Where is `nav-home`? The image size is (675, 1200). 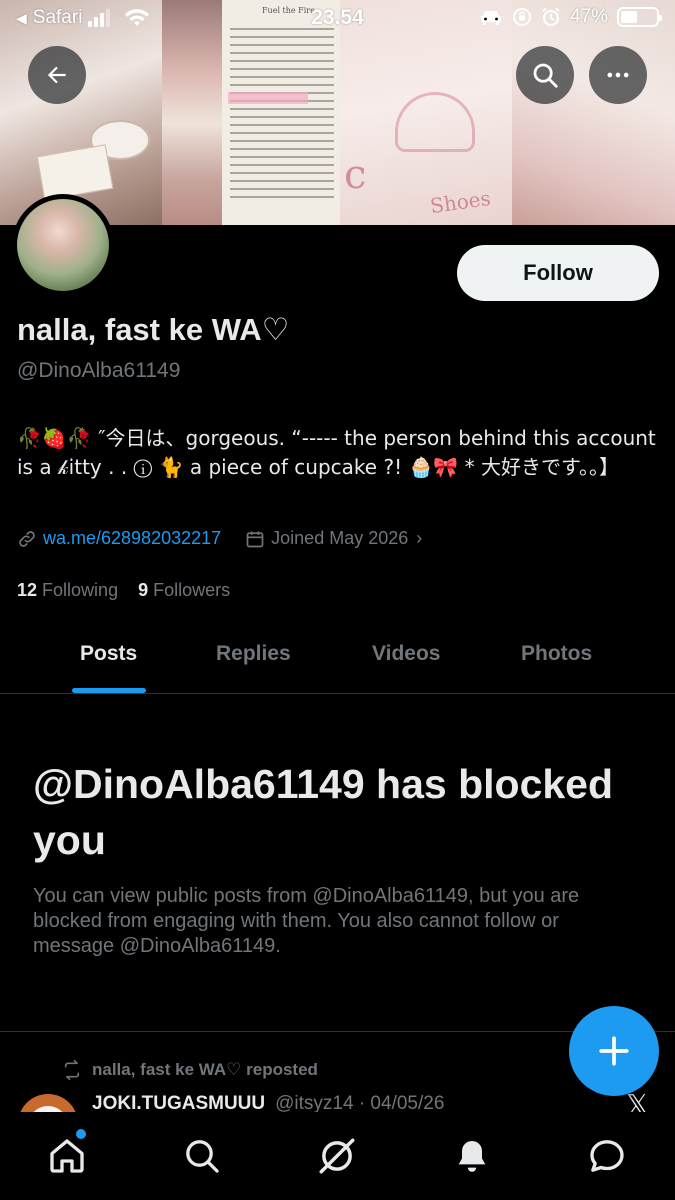
nav-home is located at coordinates (67, 1156).